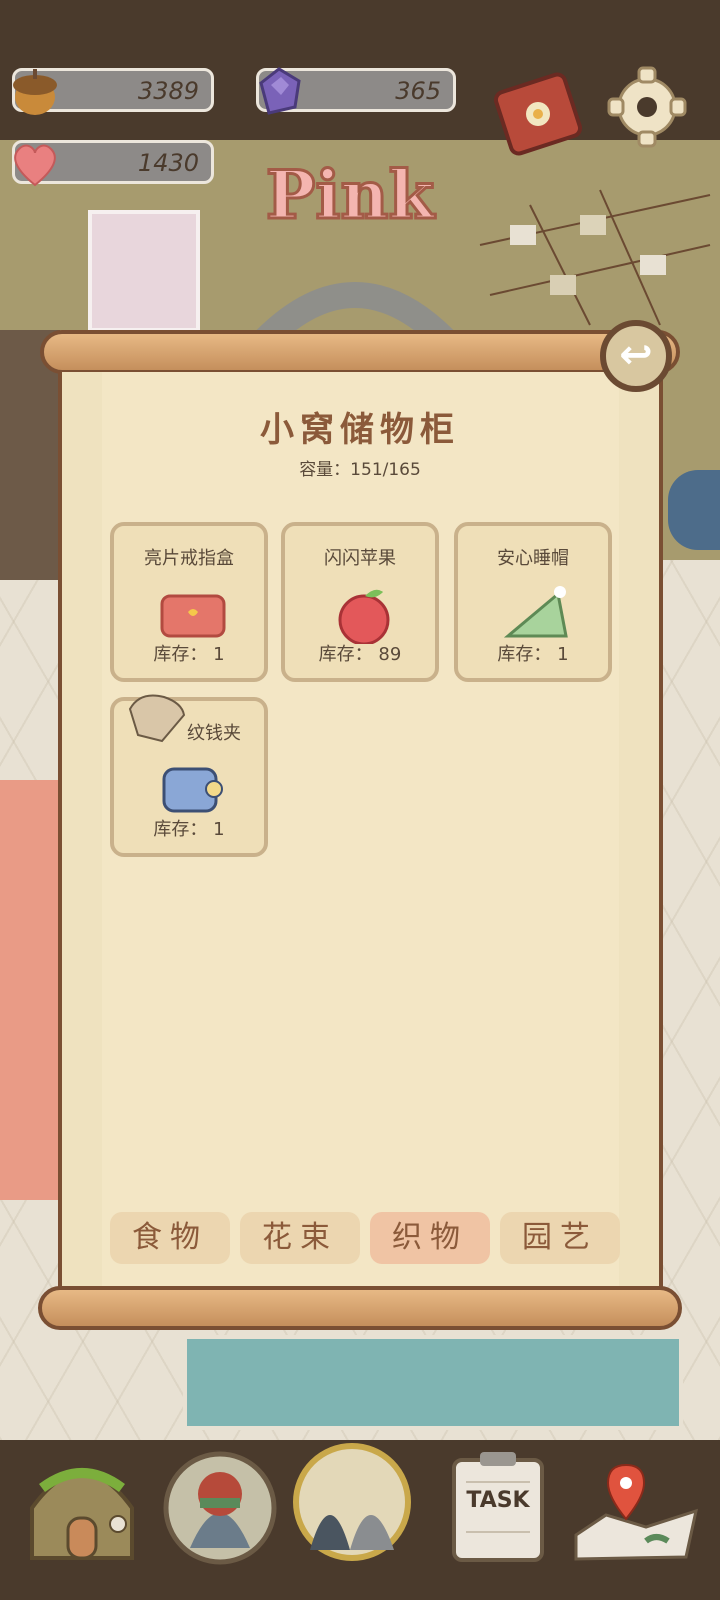 The width and height of the screenshot is (720, 1600). I want to click on gem-value: 365, so click(418, 91).